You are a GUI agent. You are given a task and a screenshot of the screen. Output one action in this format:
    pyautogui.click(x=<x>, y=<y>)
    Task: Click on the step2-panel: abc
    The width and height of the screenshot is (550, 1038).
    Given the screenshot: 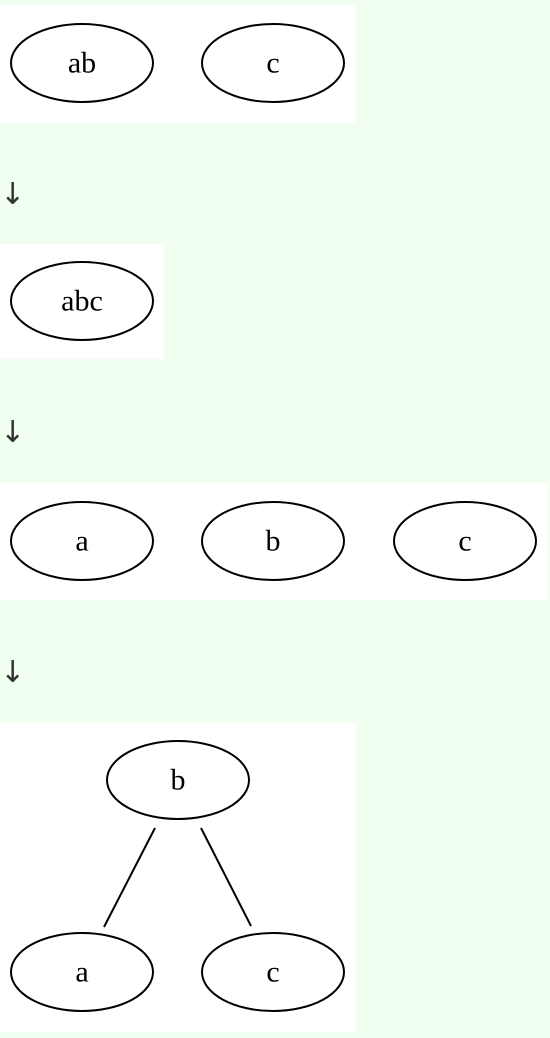 What is the action you would take?
    pyautogui.click(x=82, y=301)
    